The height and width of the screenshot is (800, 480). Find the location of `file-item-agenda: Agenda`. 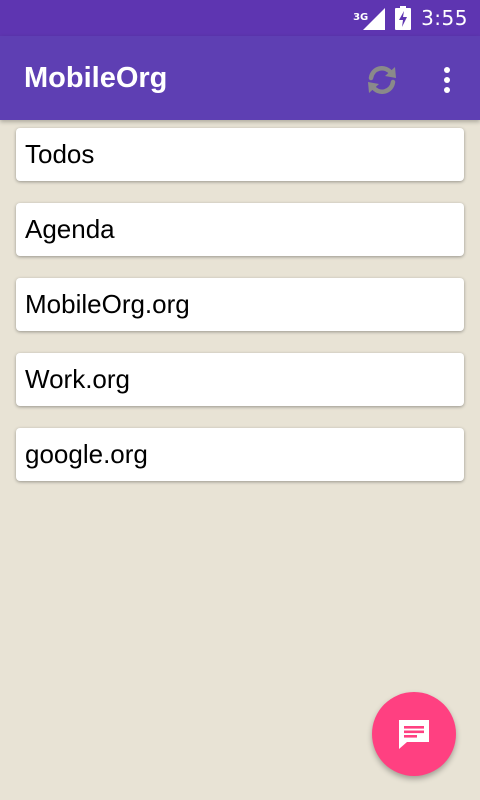

file-item-agenda: Agenda is located at coordinates (240, 229).